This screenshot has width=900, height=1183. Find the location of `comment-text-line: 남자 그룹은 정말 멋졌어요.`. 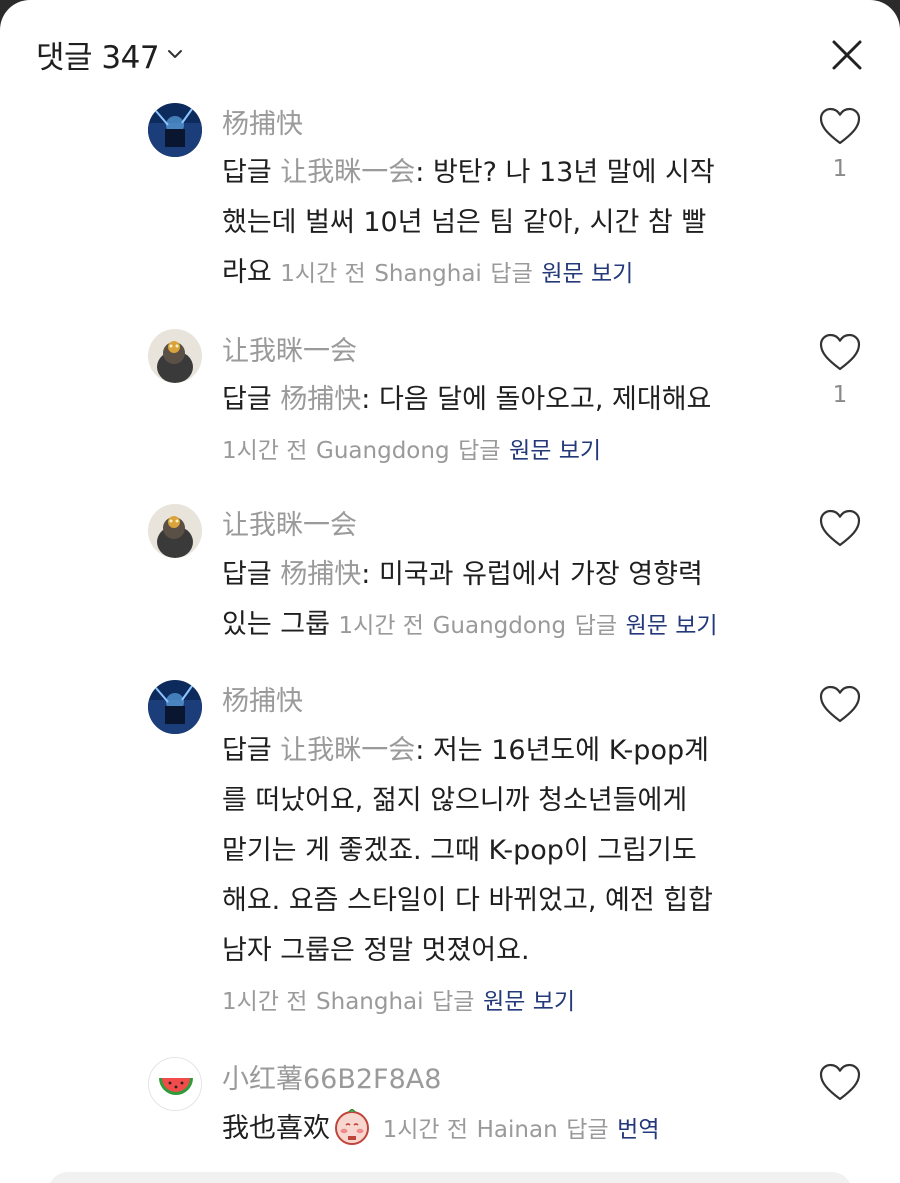

comment-text-line: 남자 그룹은 정말 멋졌어요. is located at coordinates (376, 950).